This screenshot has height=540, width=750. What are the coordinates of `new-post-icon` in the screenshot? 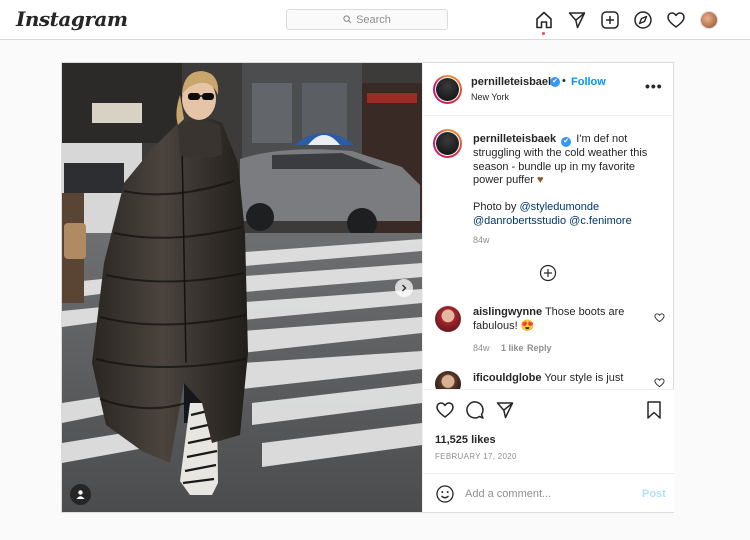 It's located at (610, 20).